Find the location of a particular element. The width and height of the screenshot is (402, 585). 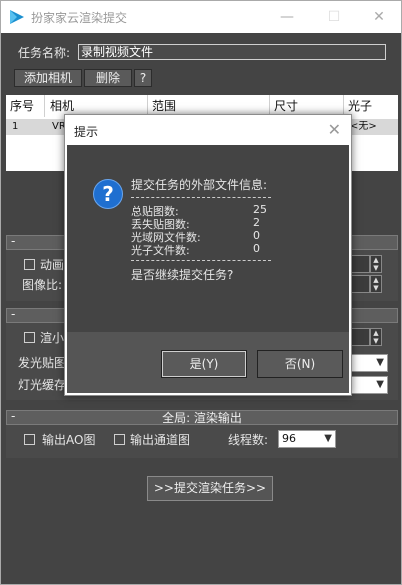

yes-button: 是(Y) is located at coordinates (204, 364).